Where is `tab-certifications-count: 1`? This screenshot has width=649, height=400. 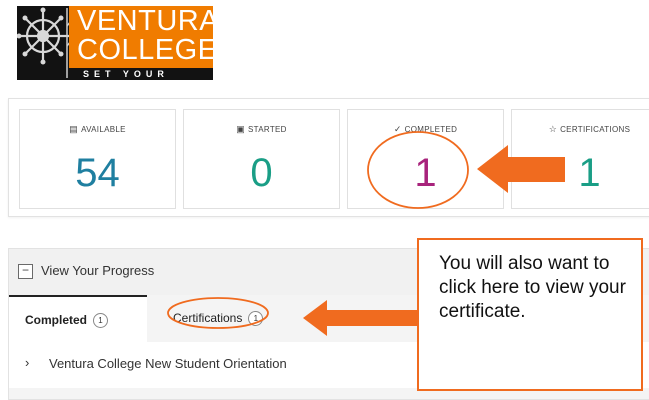 tab-certifications-count: 1 is located at coordinates (256, 318).